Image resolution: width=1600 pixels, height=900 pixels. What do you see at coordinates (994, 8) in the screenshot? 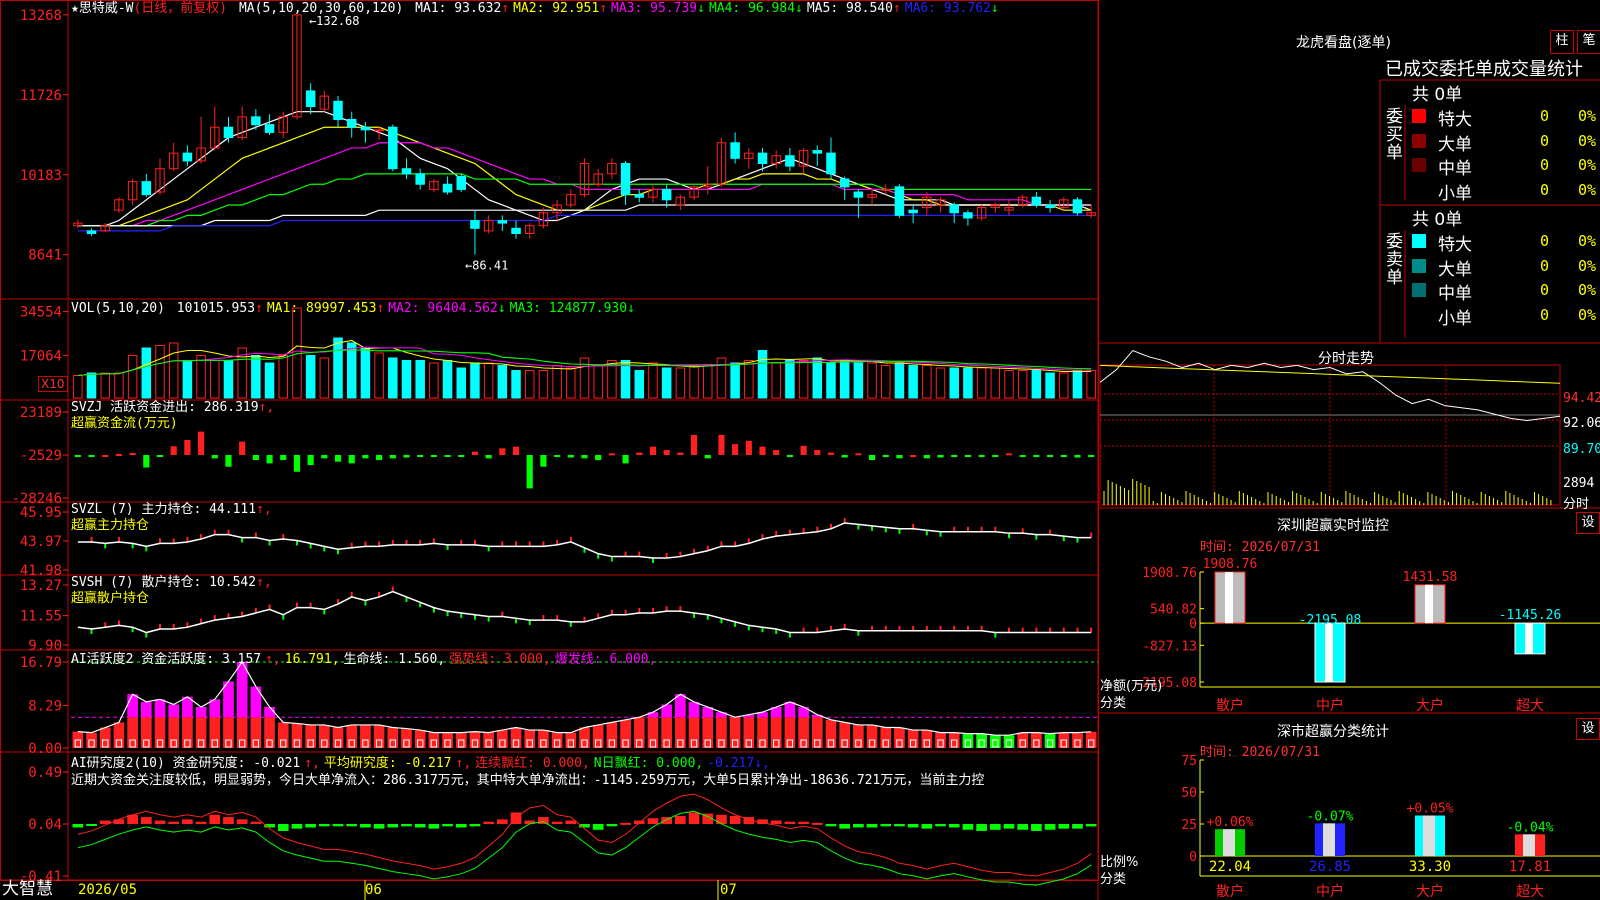
I see `ma-arrow-6: ↓` at bounding box center [994, 8].